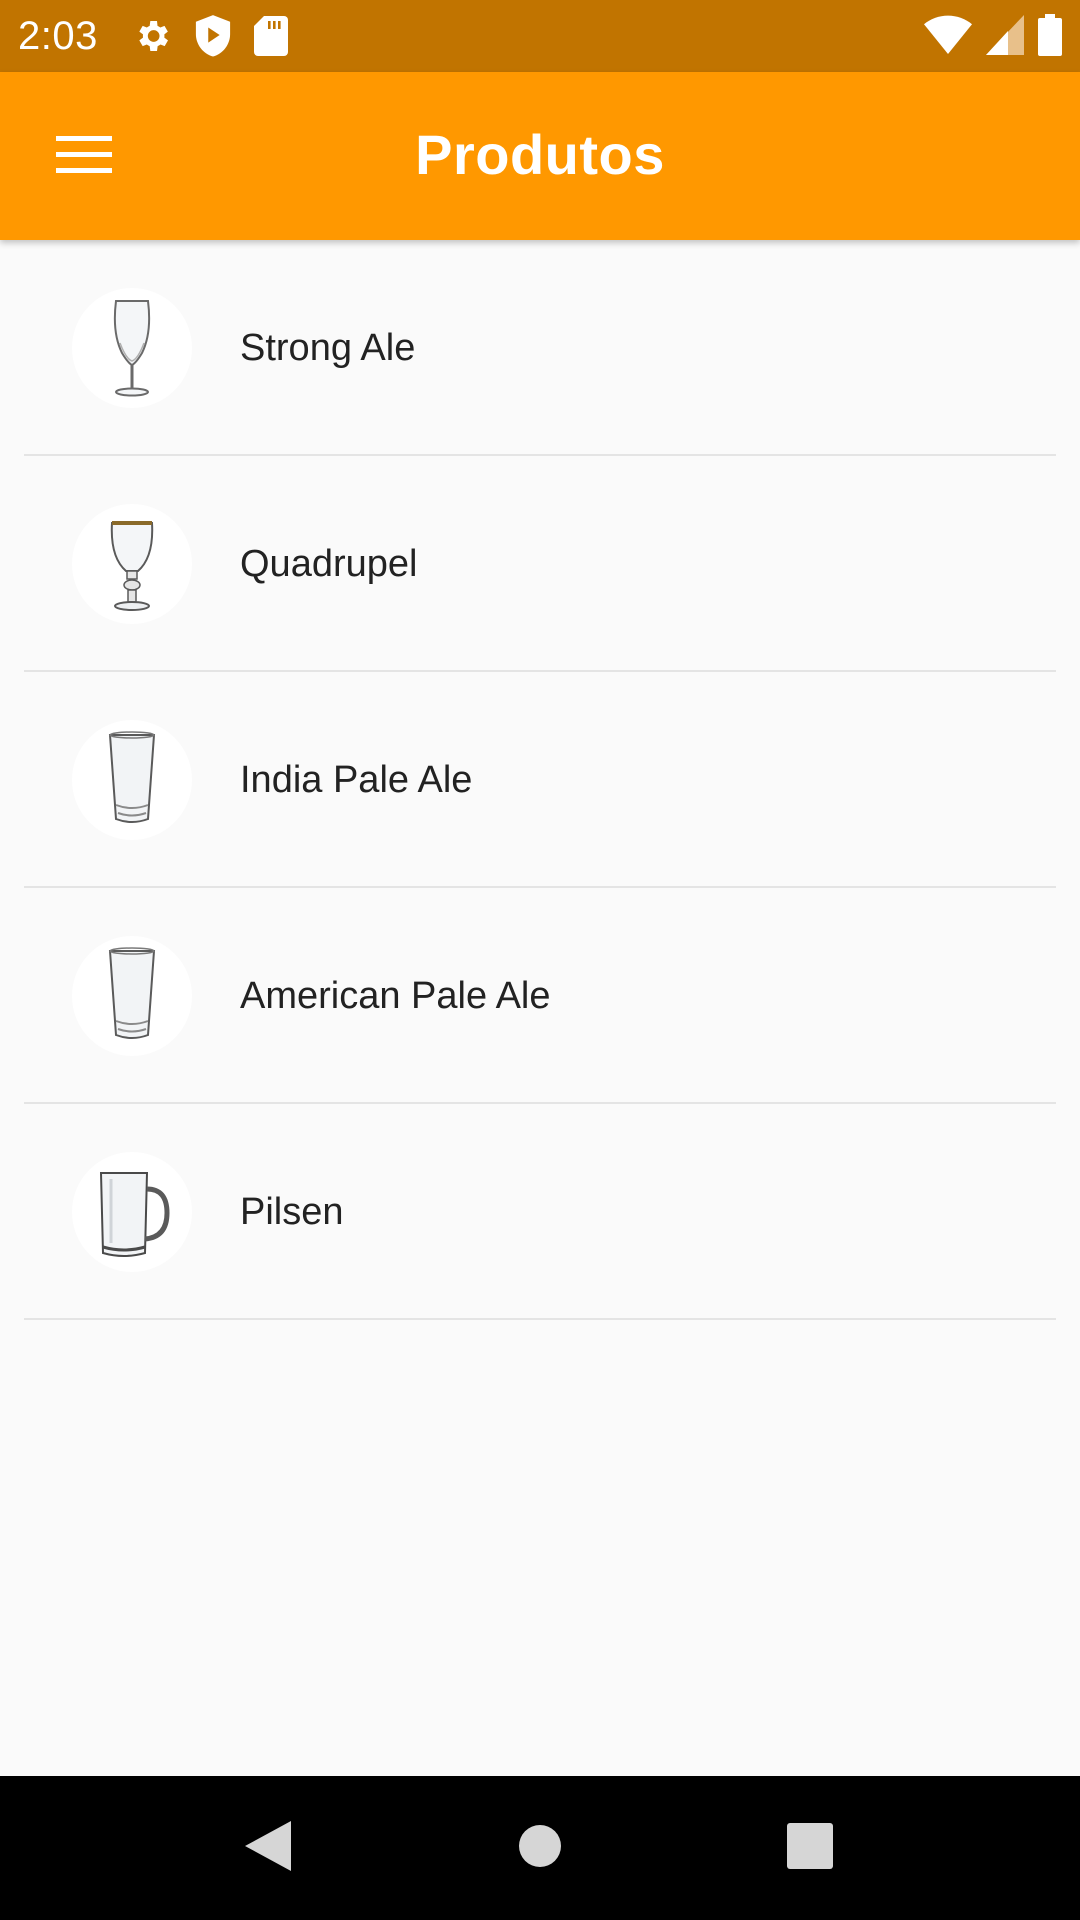 Image resolution: width=1080 pixels, height=1920 pixels. I want to click on app-bar: Produtos, so click(540, 156).